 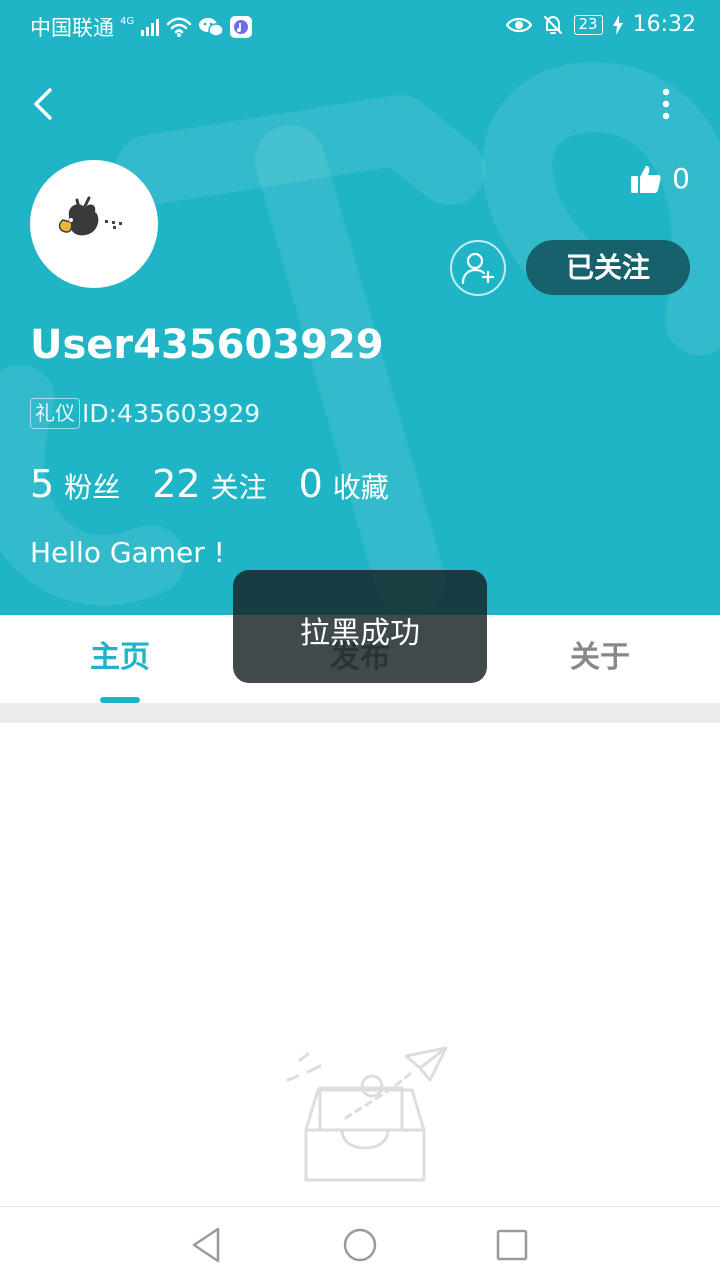 I want to click on stat-value: 0, so click(x=310, y=484).